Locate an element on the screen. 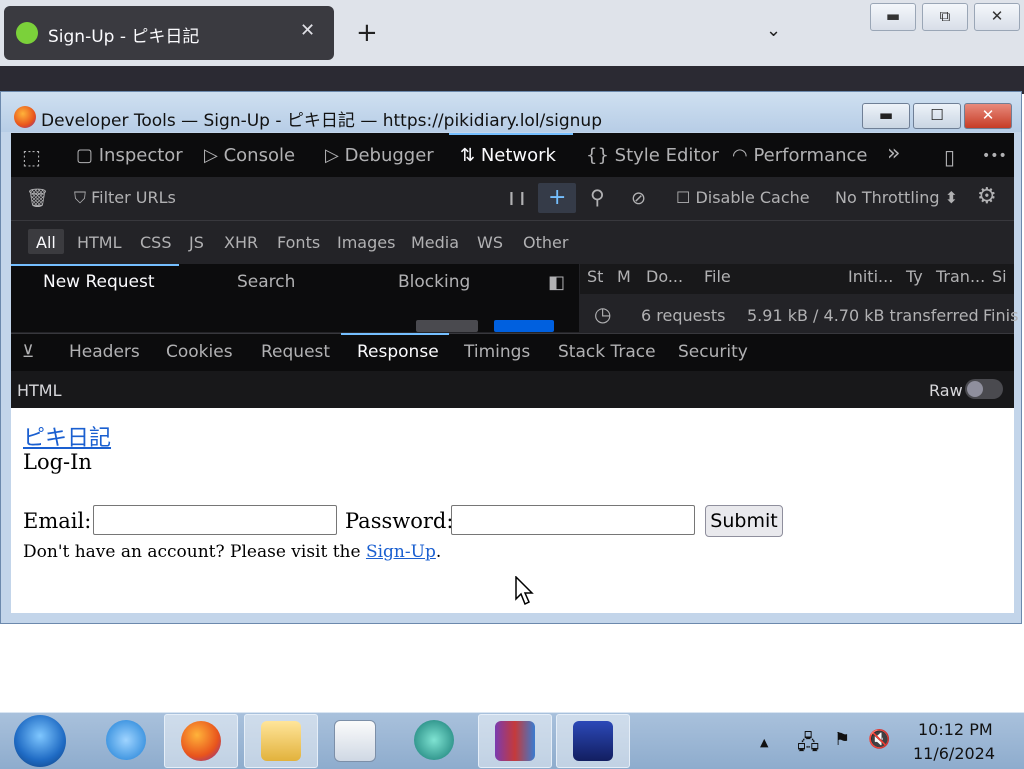 The height and width of the screenshot is (769, 1024). raw-label: Raw is located at coordinates (946, 390).